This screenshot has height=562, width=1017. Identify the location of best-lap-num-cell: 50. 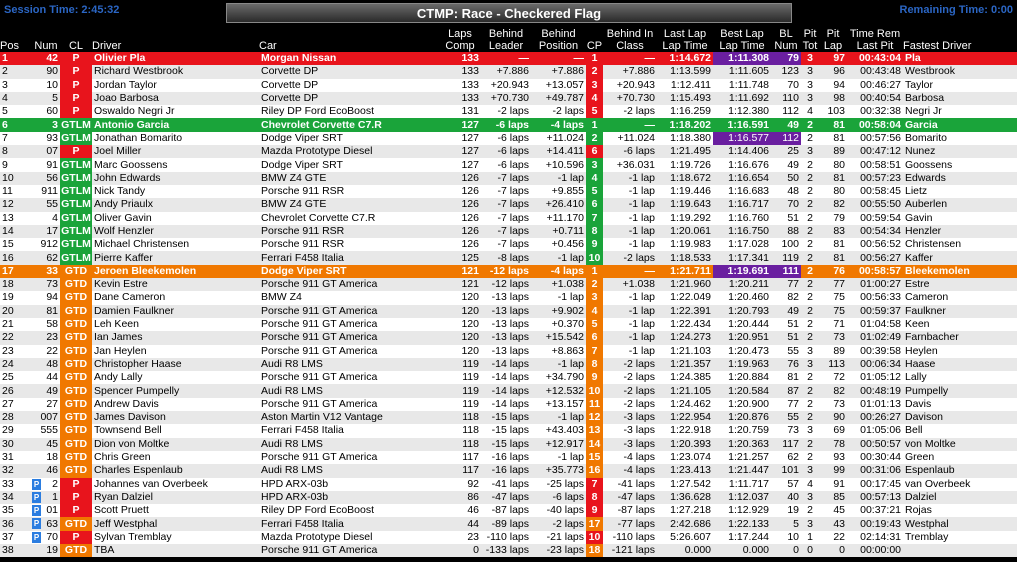
(793, 177).